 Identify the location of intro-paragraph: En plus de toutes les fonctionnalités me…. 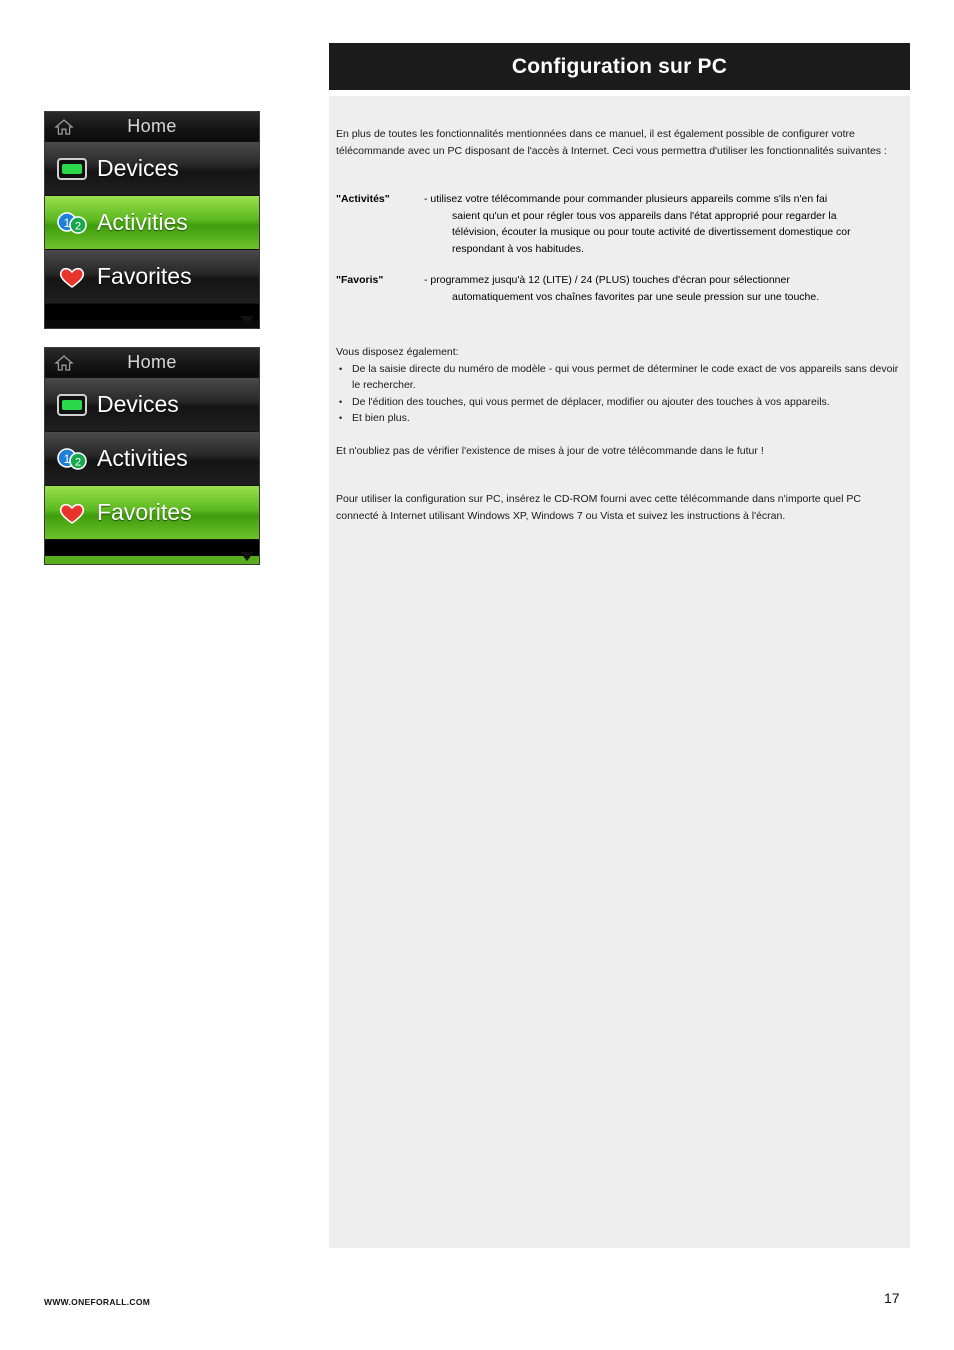
(611, 142).